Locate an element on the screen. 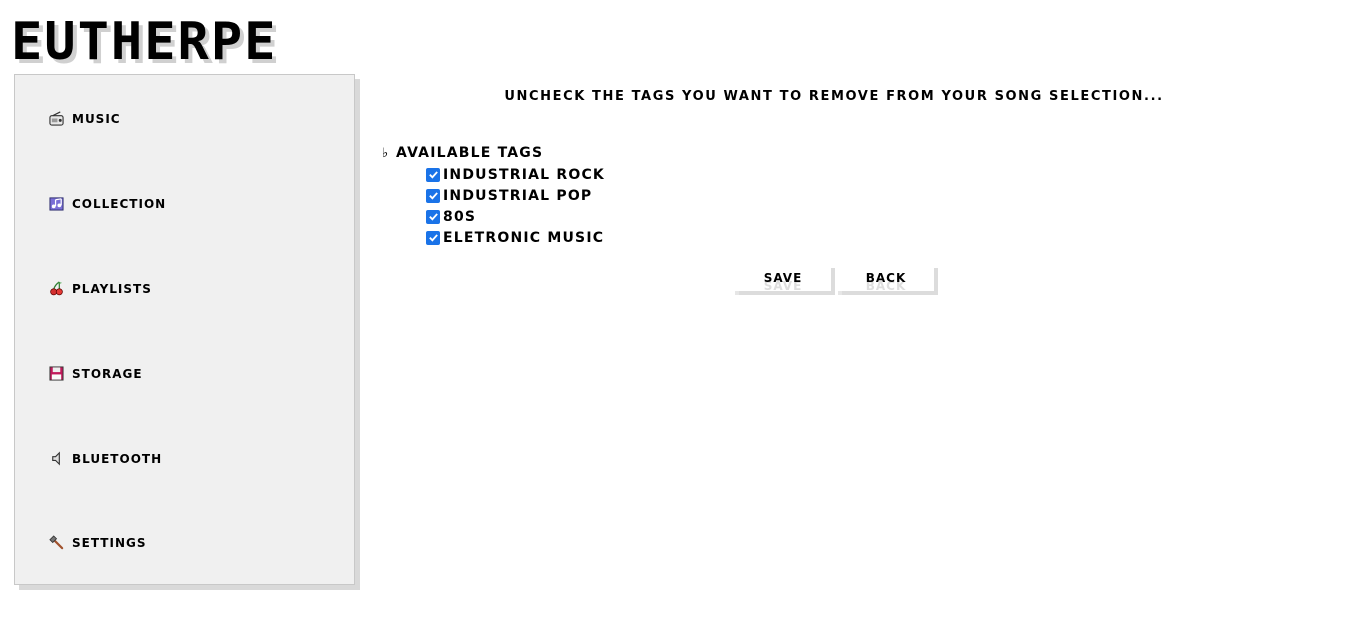 Image resolution: width=1366 pixels, height=623 pixels. sidebar-item-playlists: PLAYLISTS is located at coordinates (100, 288).